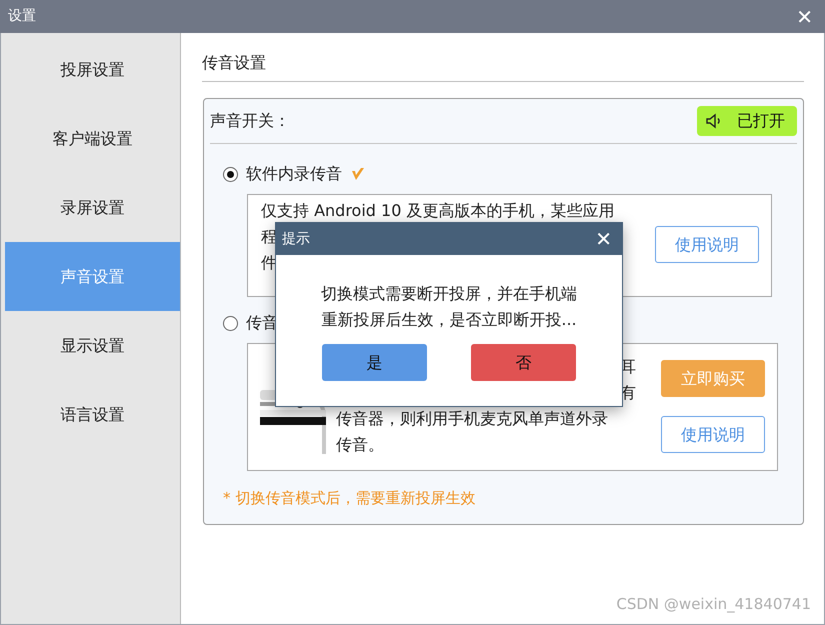 This screenshot has height=625, width=825. What do you see at coordinates (472, 419) in the screenshot?
I see `description-text: 传音器，则利用手机麦克风单声道外录` at bounding box center [472, 419].